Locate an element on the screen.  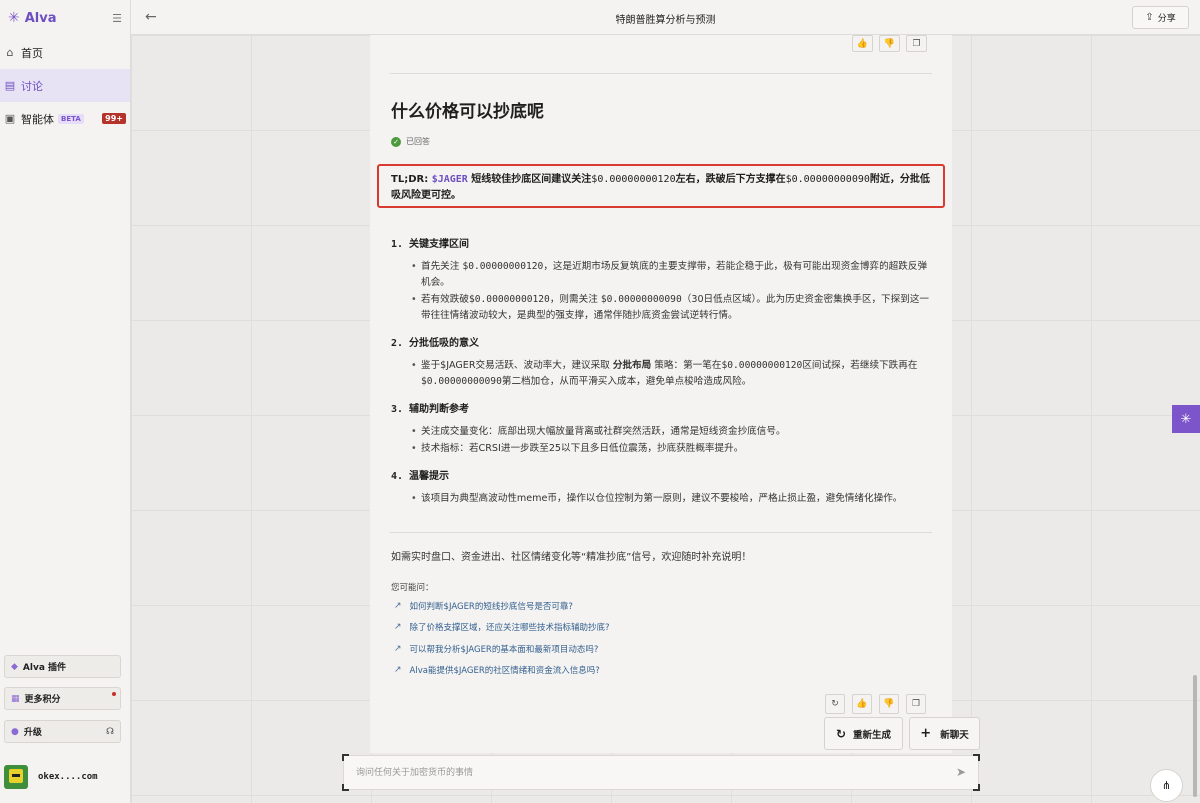
alva-logo-icon: ✳ is located at coordinates (14, 18).